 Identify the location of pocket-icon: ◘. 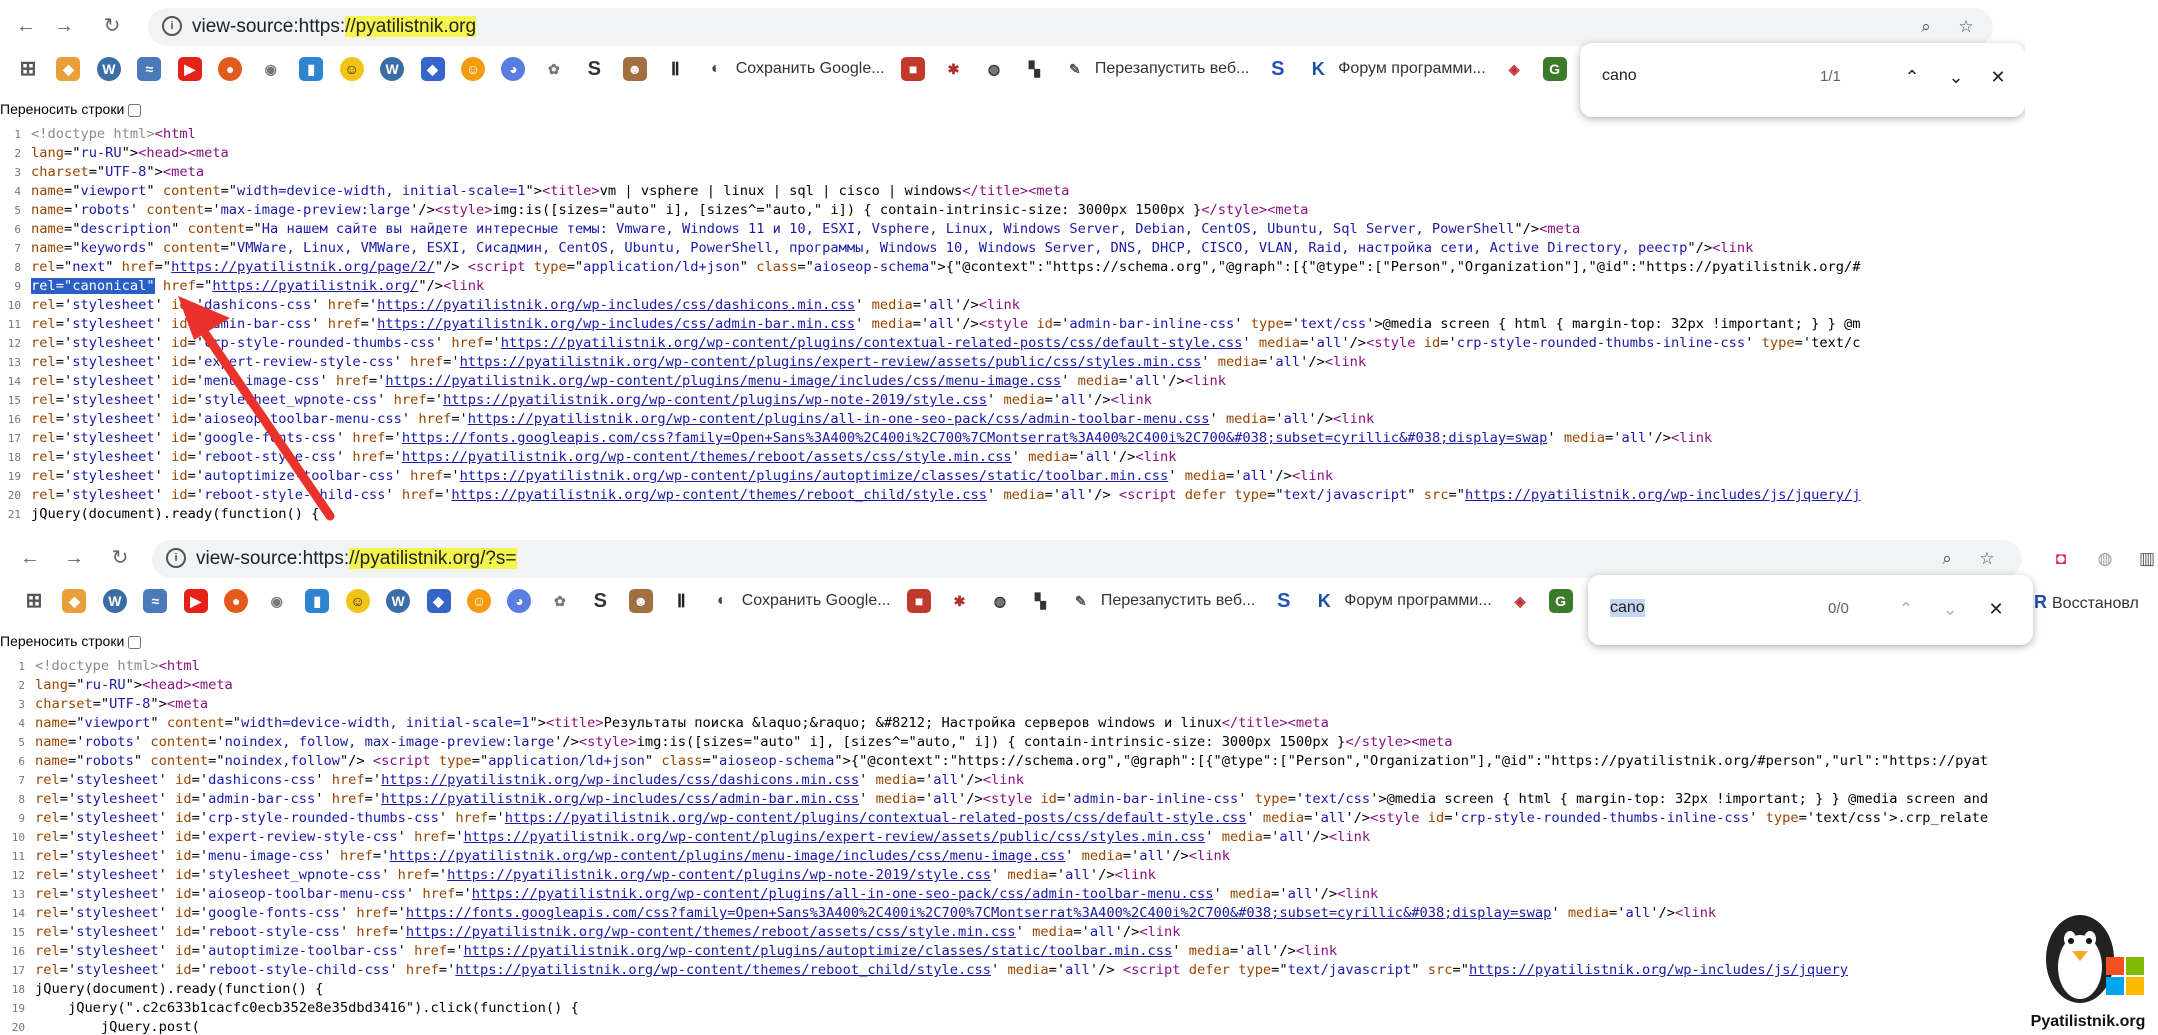
(2061, 559).